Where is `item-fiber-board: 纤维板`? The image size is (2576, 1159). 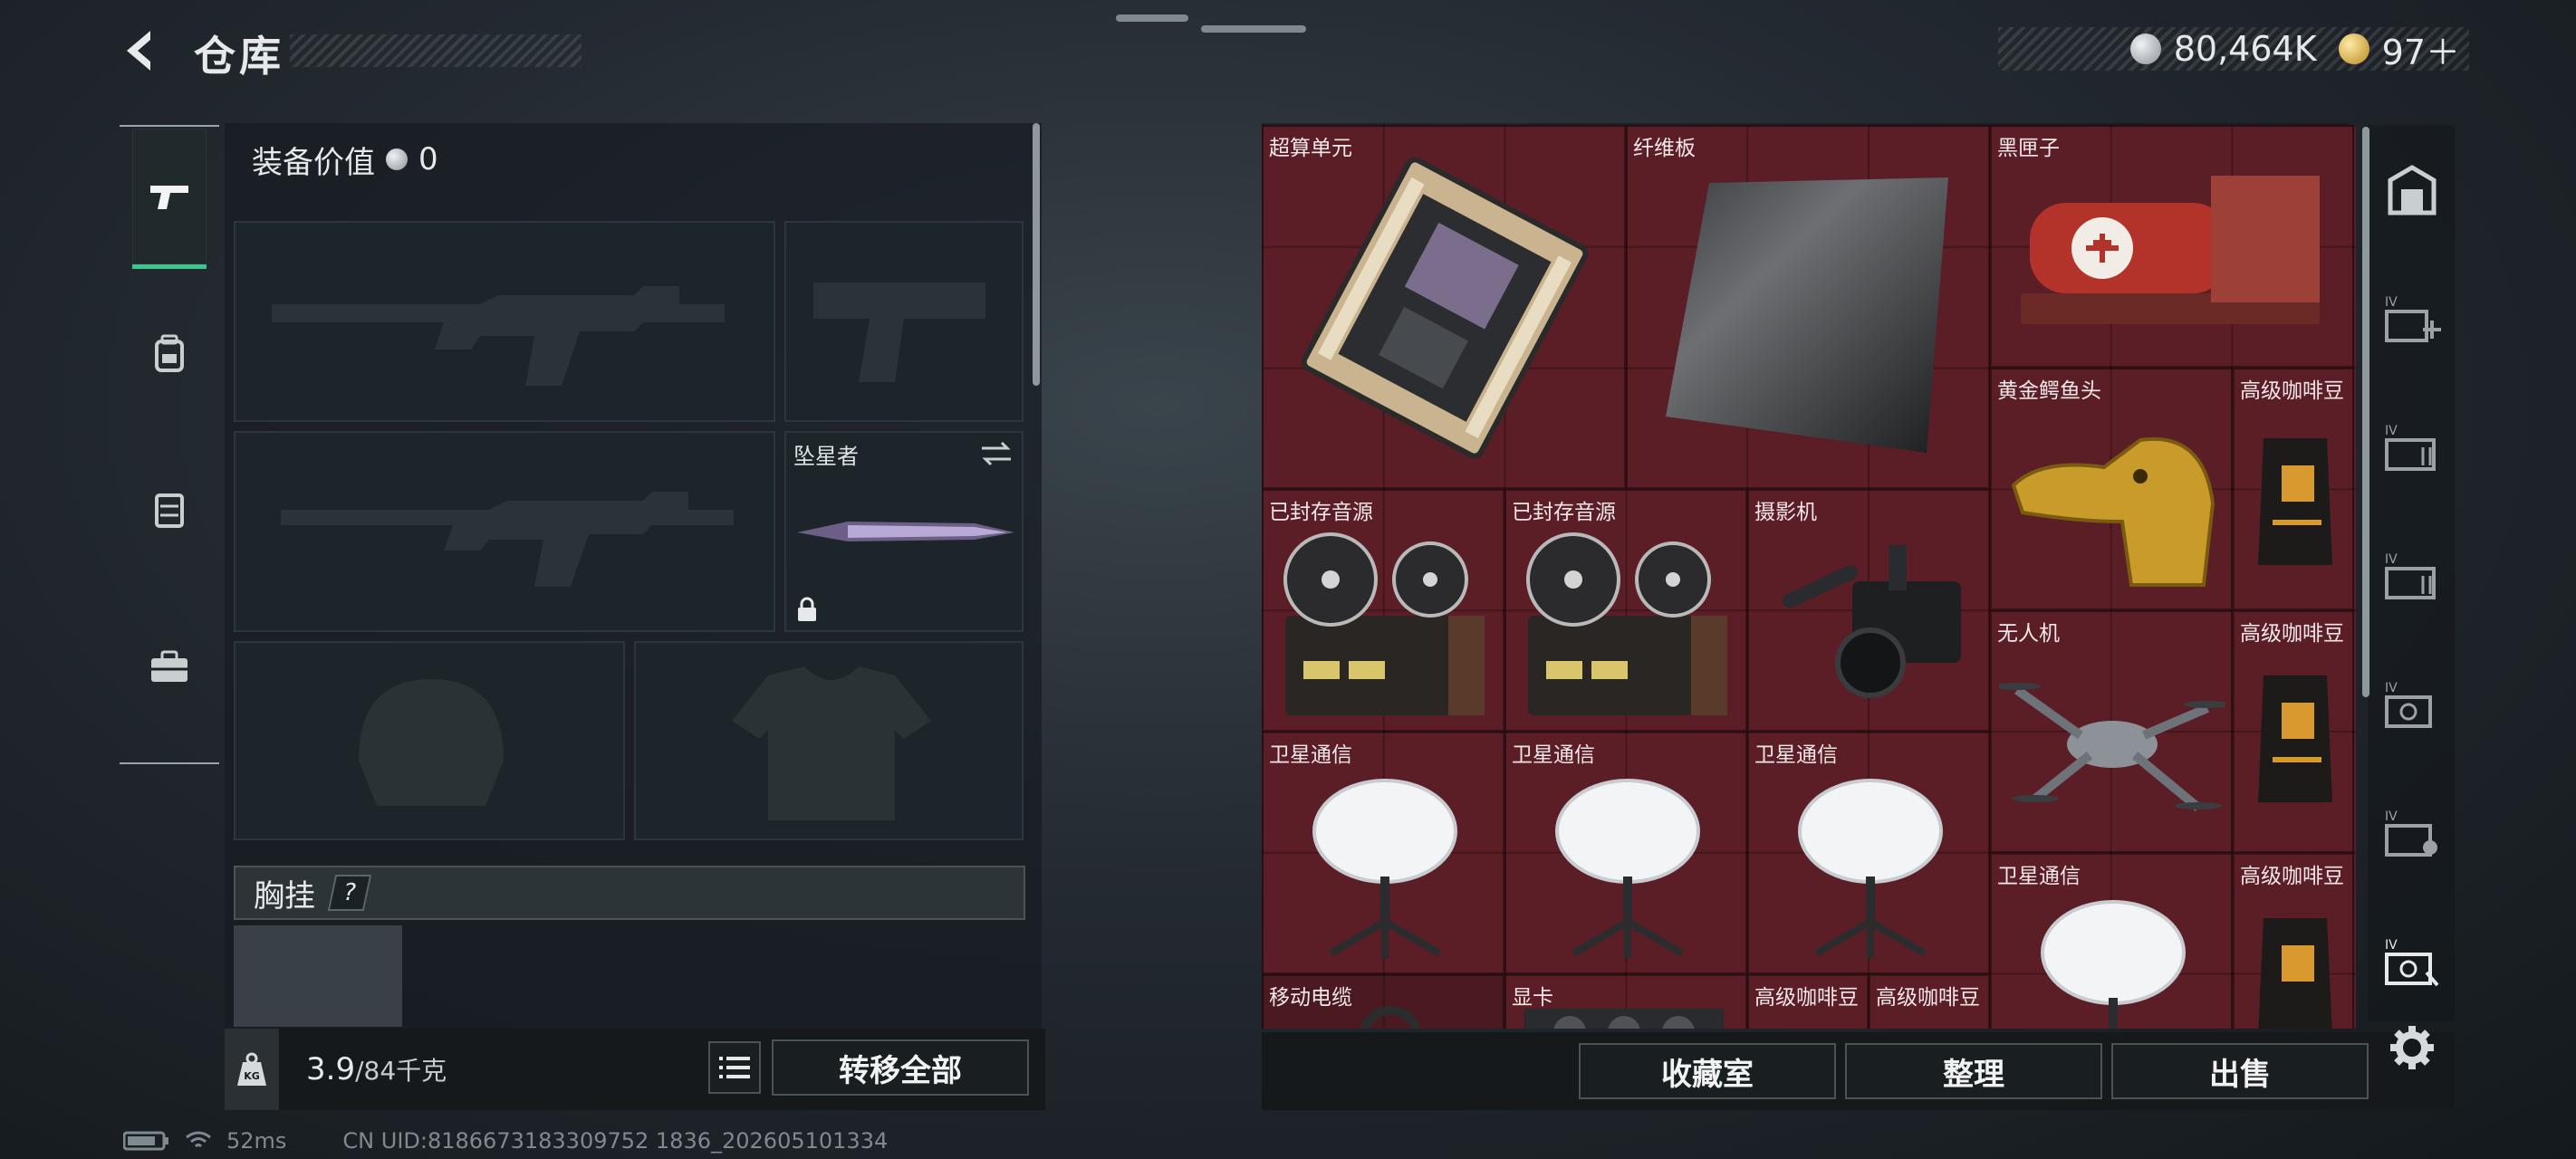
item-fiber-board: 纤维板 is located at coordinates (1808, 307).